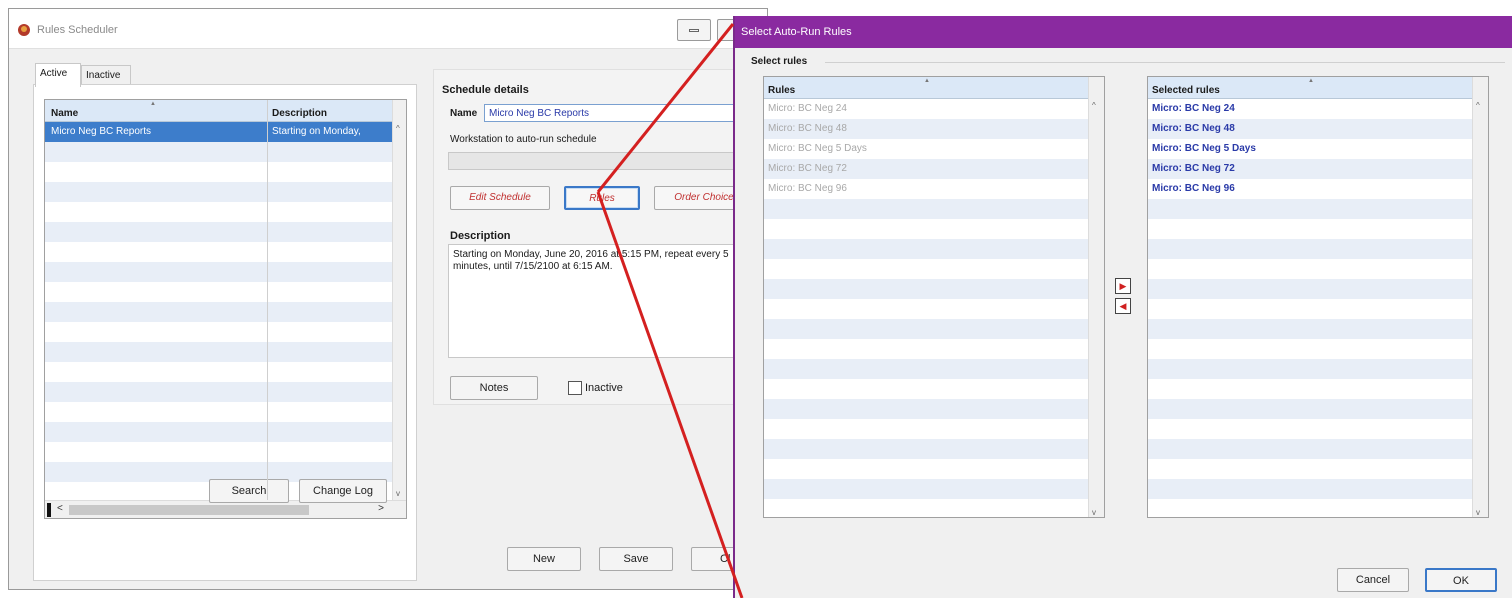 The width and height of the screenshot is (1512, 598). Describe the element at coordinates (1186, 90) in the screenshot. I see `column-header-selected-rules: Selected rules` at that location.